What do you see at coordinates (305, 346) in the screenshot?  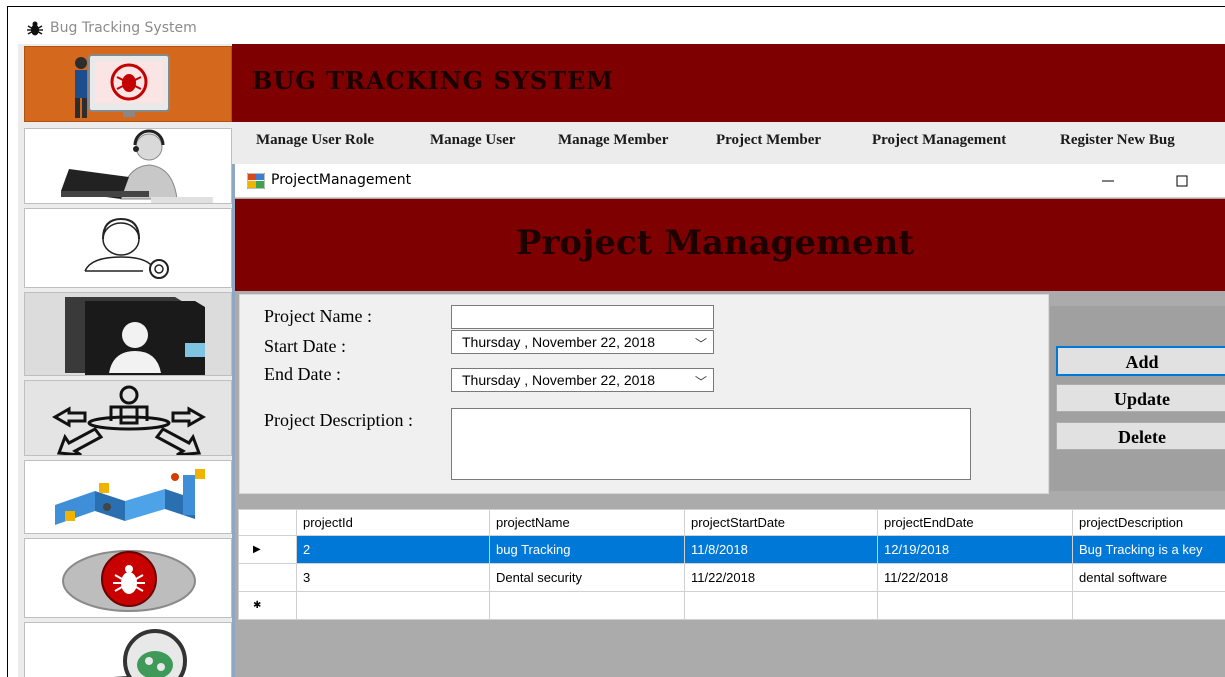 I see `start-date-label: Start Date :` at bounding box center [305, 346].